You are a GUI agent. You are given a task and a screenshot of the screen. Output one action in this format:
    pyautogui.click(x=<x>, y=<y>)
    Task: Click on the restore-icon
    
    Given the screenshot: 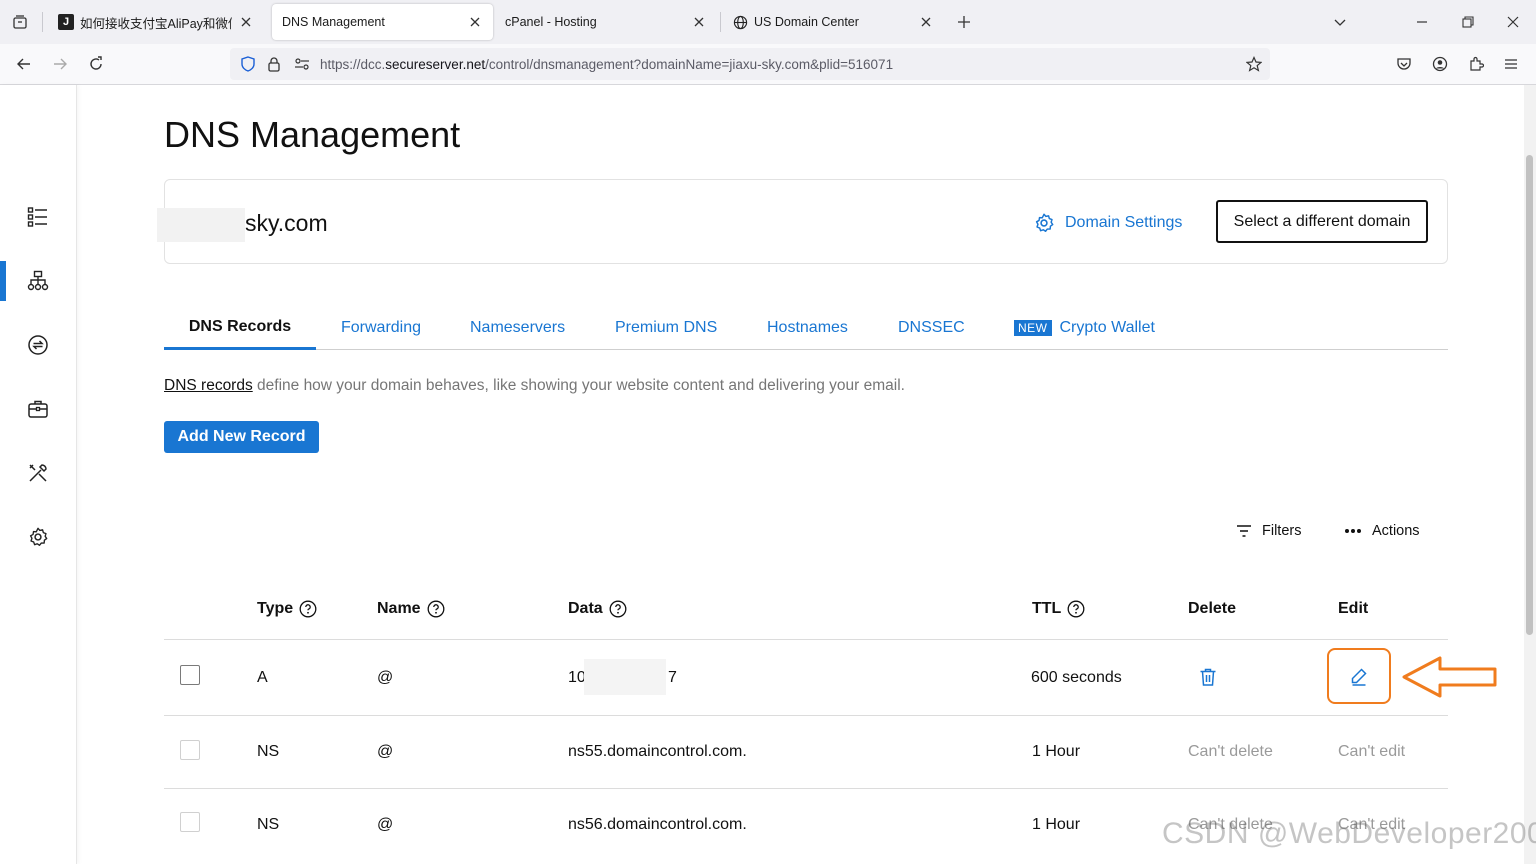 What is the action you would take?
    pyautogui.click(x=1468, y=22)
    